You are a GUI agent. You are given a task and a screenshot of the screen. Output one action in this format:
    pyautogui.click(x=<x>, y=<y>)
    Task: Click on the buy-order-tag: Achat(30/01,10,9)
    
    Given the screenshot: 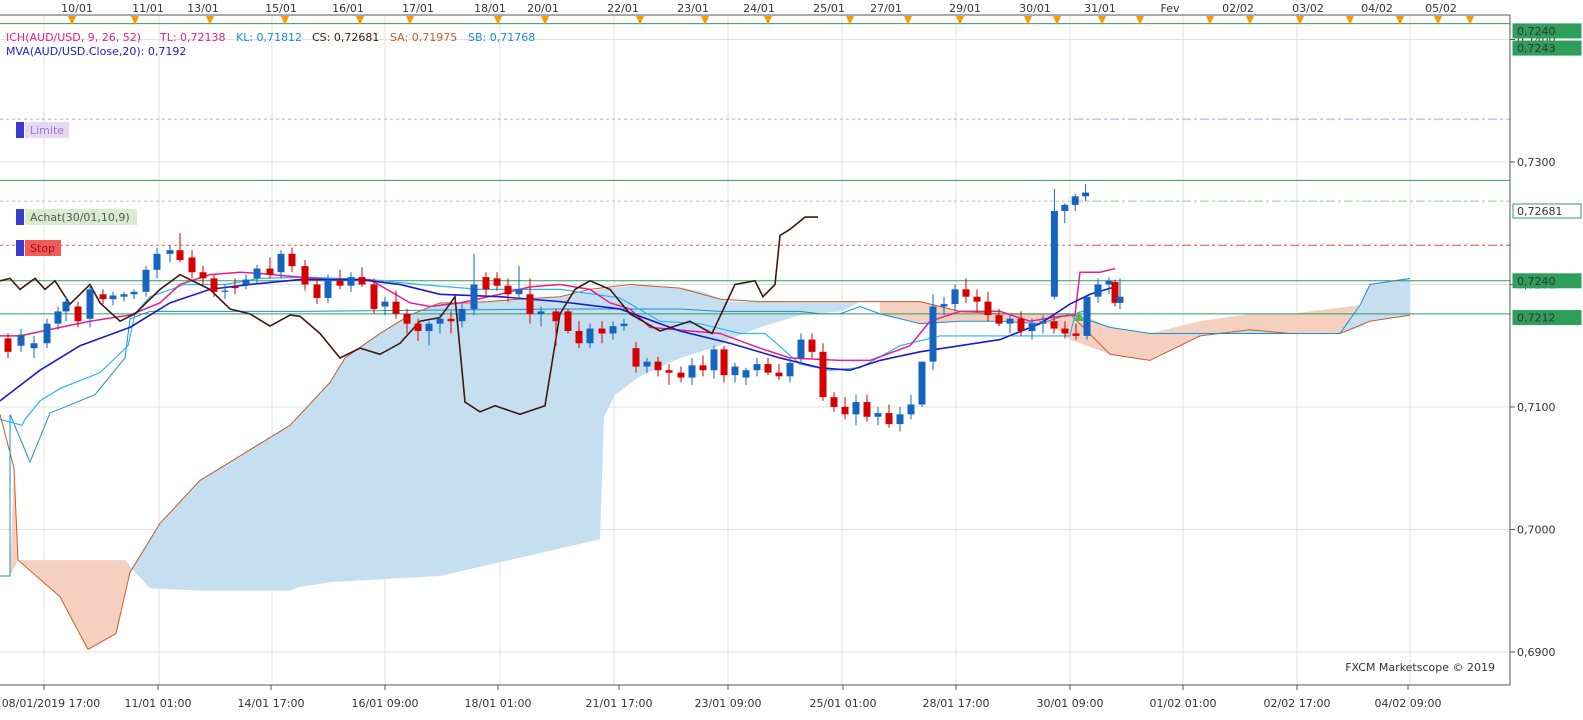 What is the action you would take?
    pyautogui.click(x=76, y=217)
    